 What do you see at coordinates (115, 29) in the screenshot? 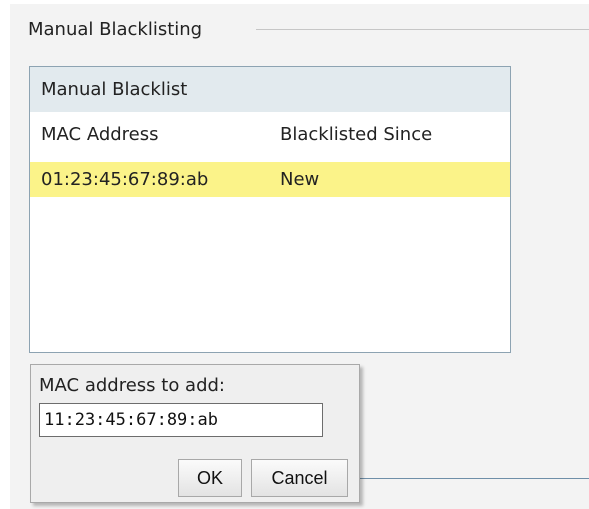
I see `fieldset-legend: Manual Blacklisting` at bounding box center [115, 29].